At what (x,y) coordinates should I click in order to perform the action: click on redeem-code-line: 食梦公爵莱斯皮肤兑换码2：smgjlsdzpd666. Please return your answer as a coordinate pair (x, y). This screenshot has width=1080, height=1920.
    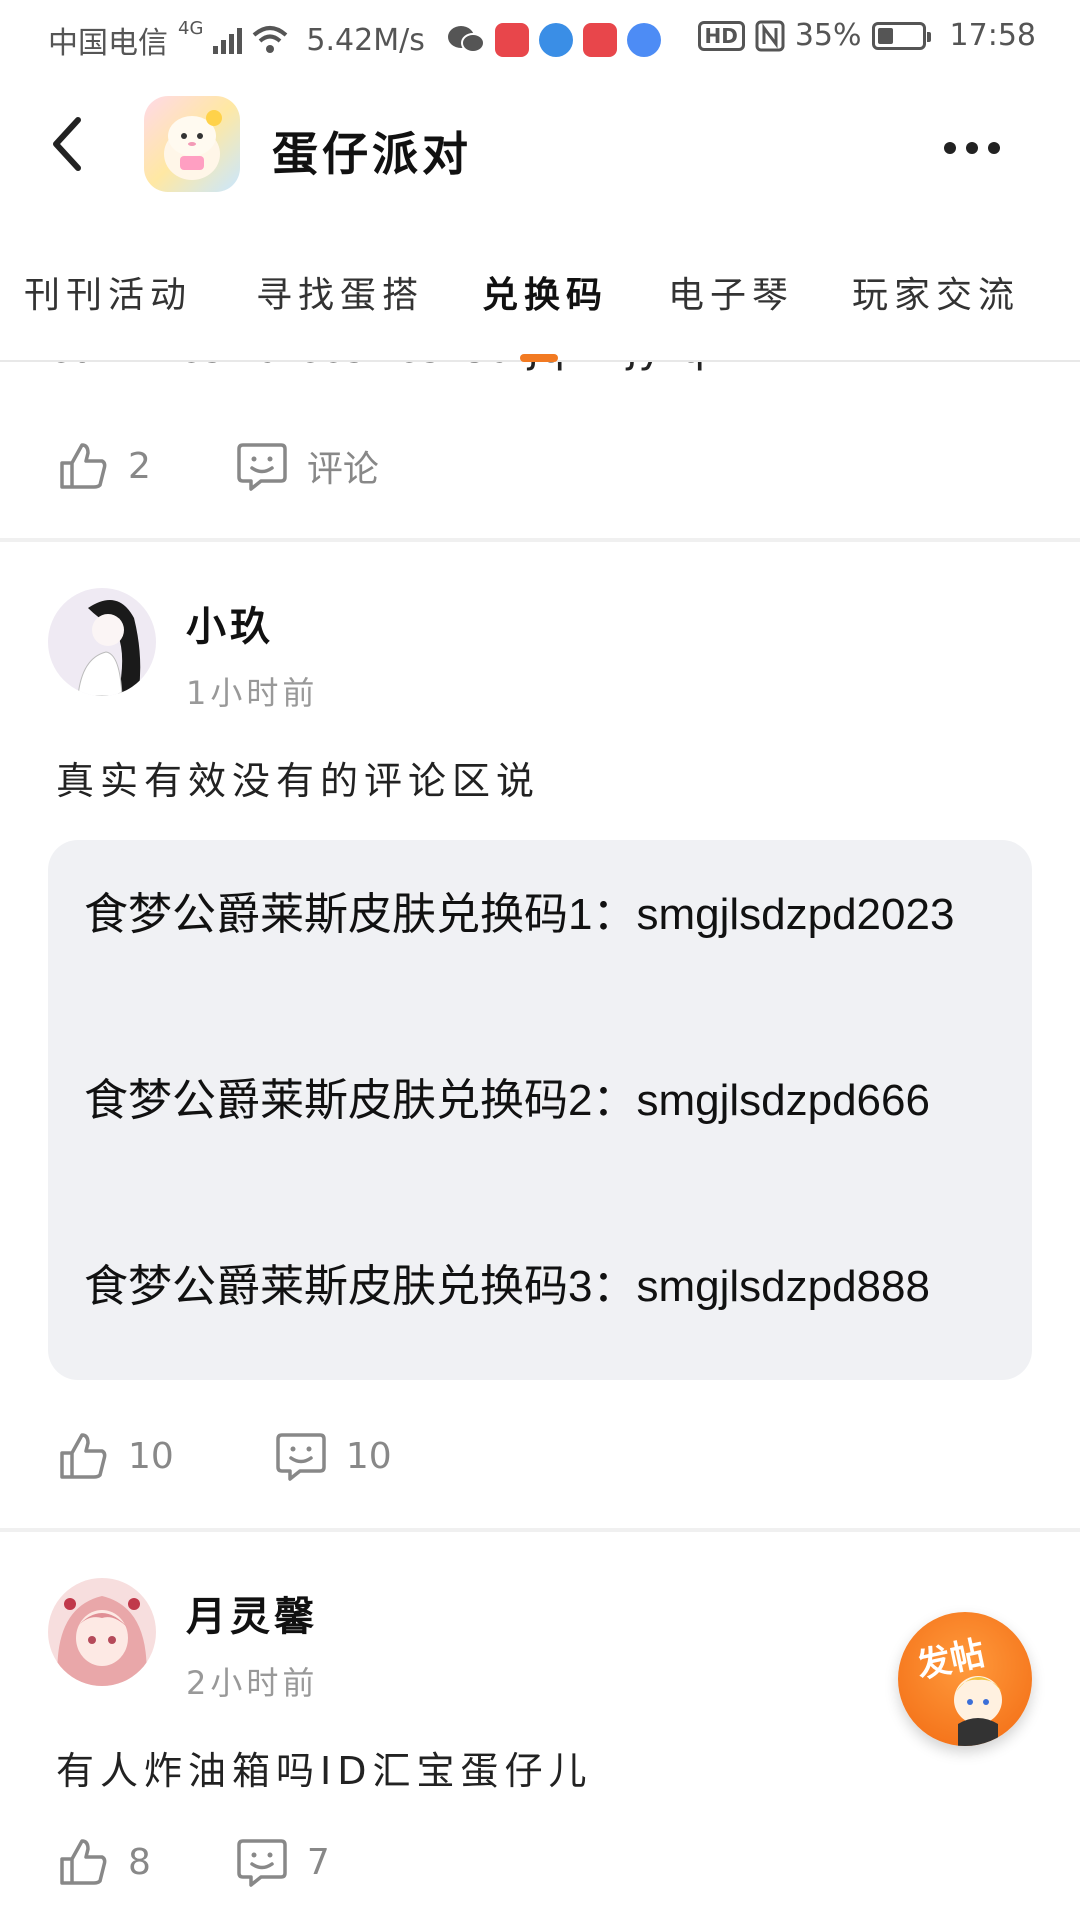
    Looking at the image, I should click on (507, 1096).